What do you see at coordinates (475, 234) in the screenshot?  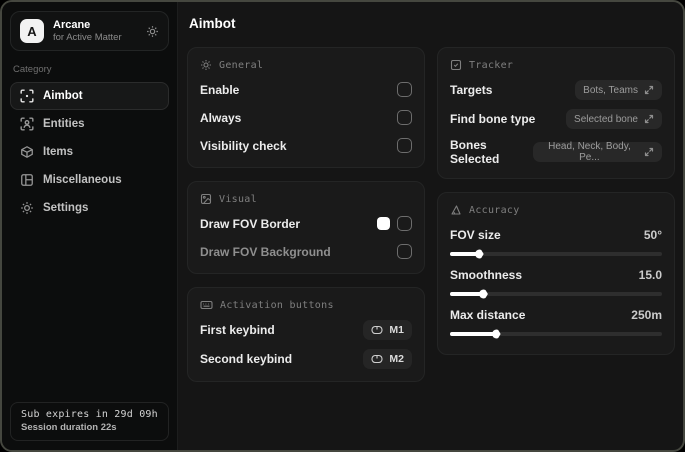 I see `setting-label: FOV size` at bounding box center [475, 234].